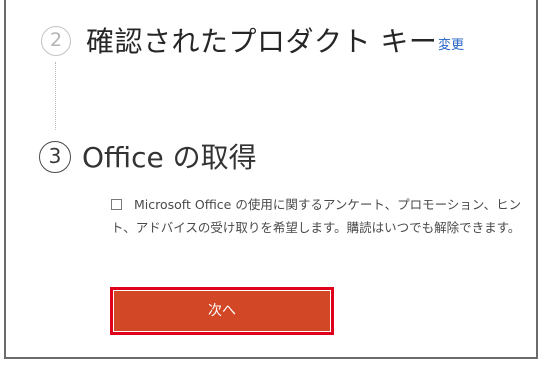  Describe the element at coordinates (262, 41) in the screenshot. I see `step-2-title: 確認されたプロダクト キー` at that location.